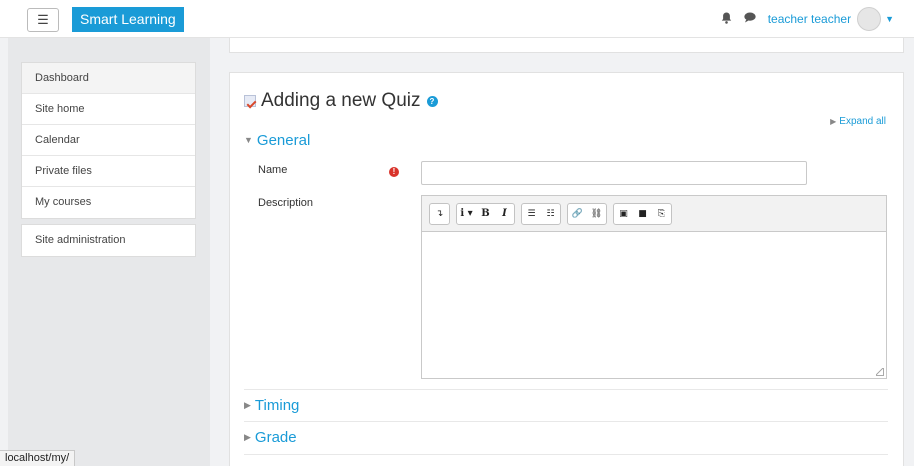 Image resolution: width=914 pixels, height=466 pixels. What do you see at coordinates (275, 437) in the screenshot?
I see `section-grade-label: Grade` at bounding box center [275, 437].